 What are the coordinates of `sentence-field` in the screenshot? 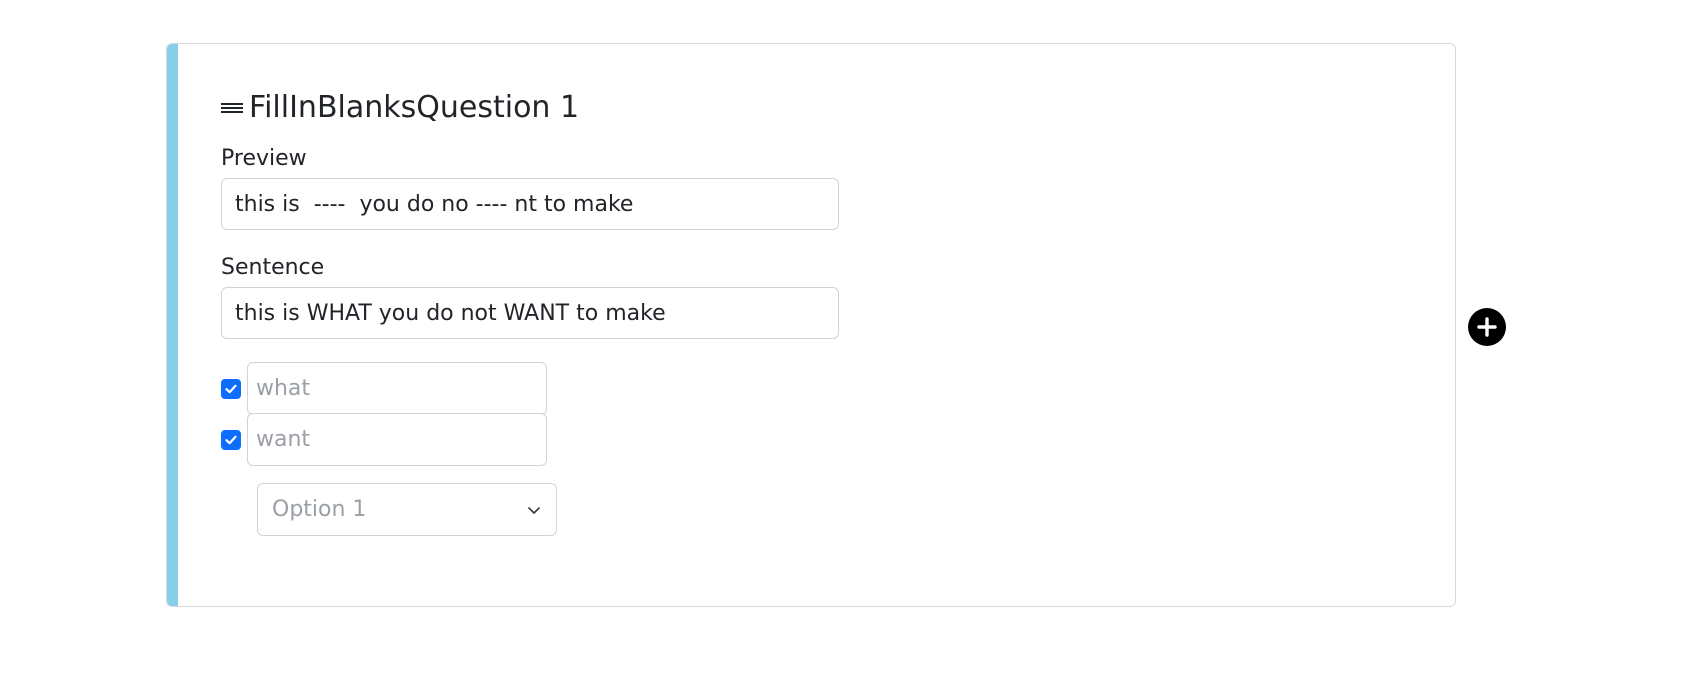 It's located at (530, 313).